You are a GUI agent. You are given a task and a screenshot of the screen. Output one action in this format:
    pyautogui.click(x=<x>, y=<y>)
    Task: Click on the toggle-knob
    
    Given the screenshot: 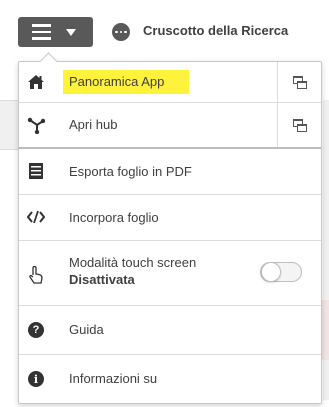 What is the action you would take?
    pyautogui.click(x=271, y=272)
    